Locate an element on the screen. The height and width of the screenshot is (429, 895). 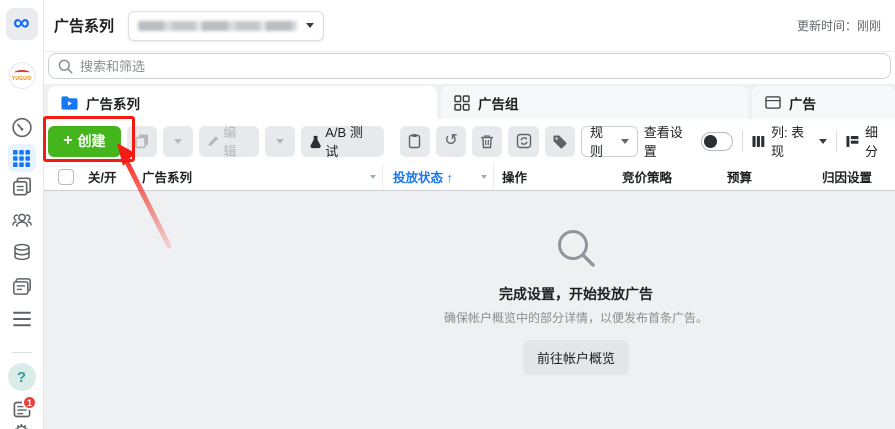
breakdown-button: 细分 is located at coordinates (867, 141).